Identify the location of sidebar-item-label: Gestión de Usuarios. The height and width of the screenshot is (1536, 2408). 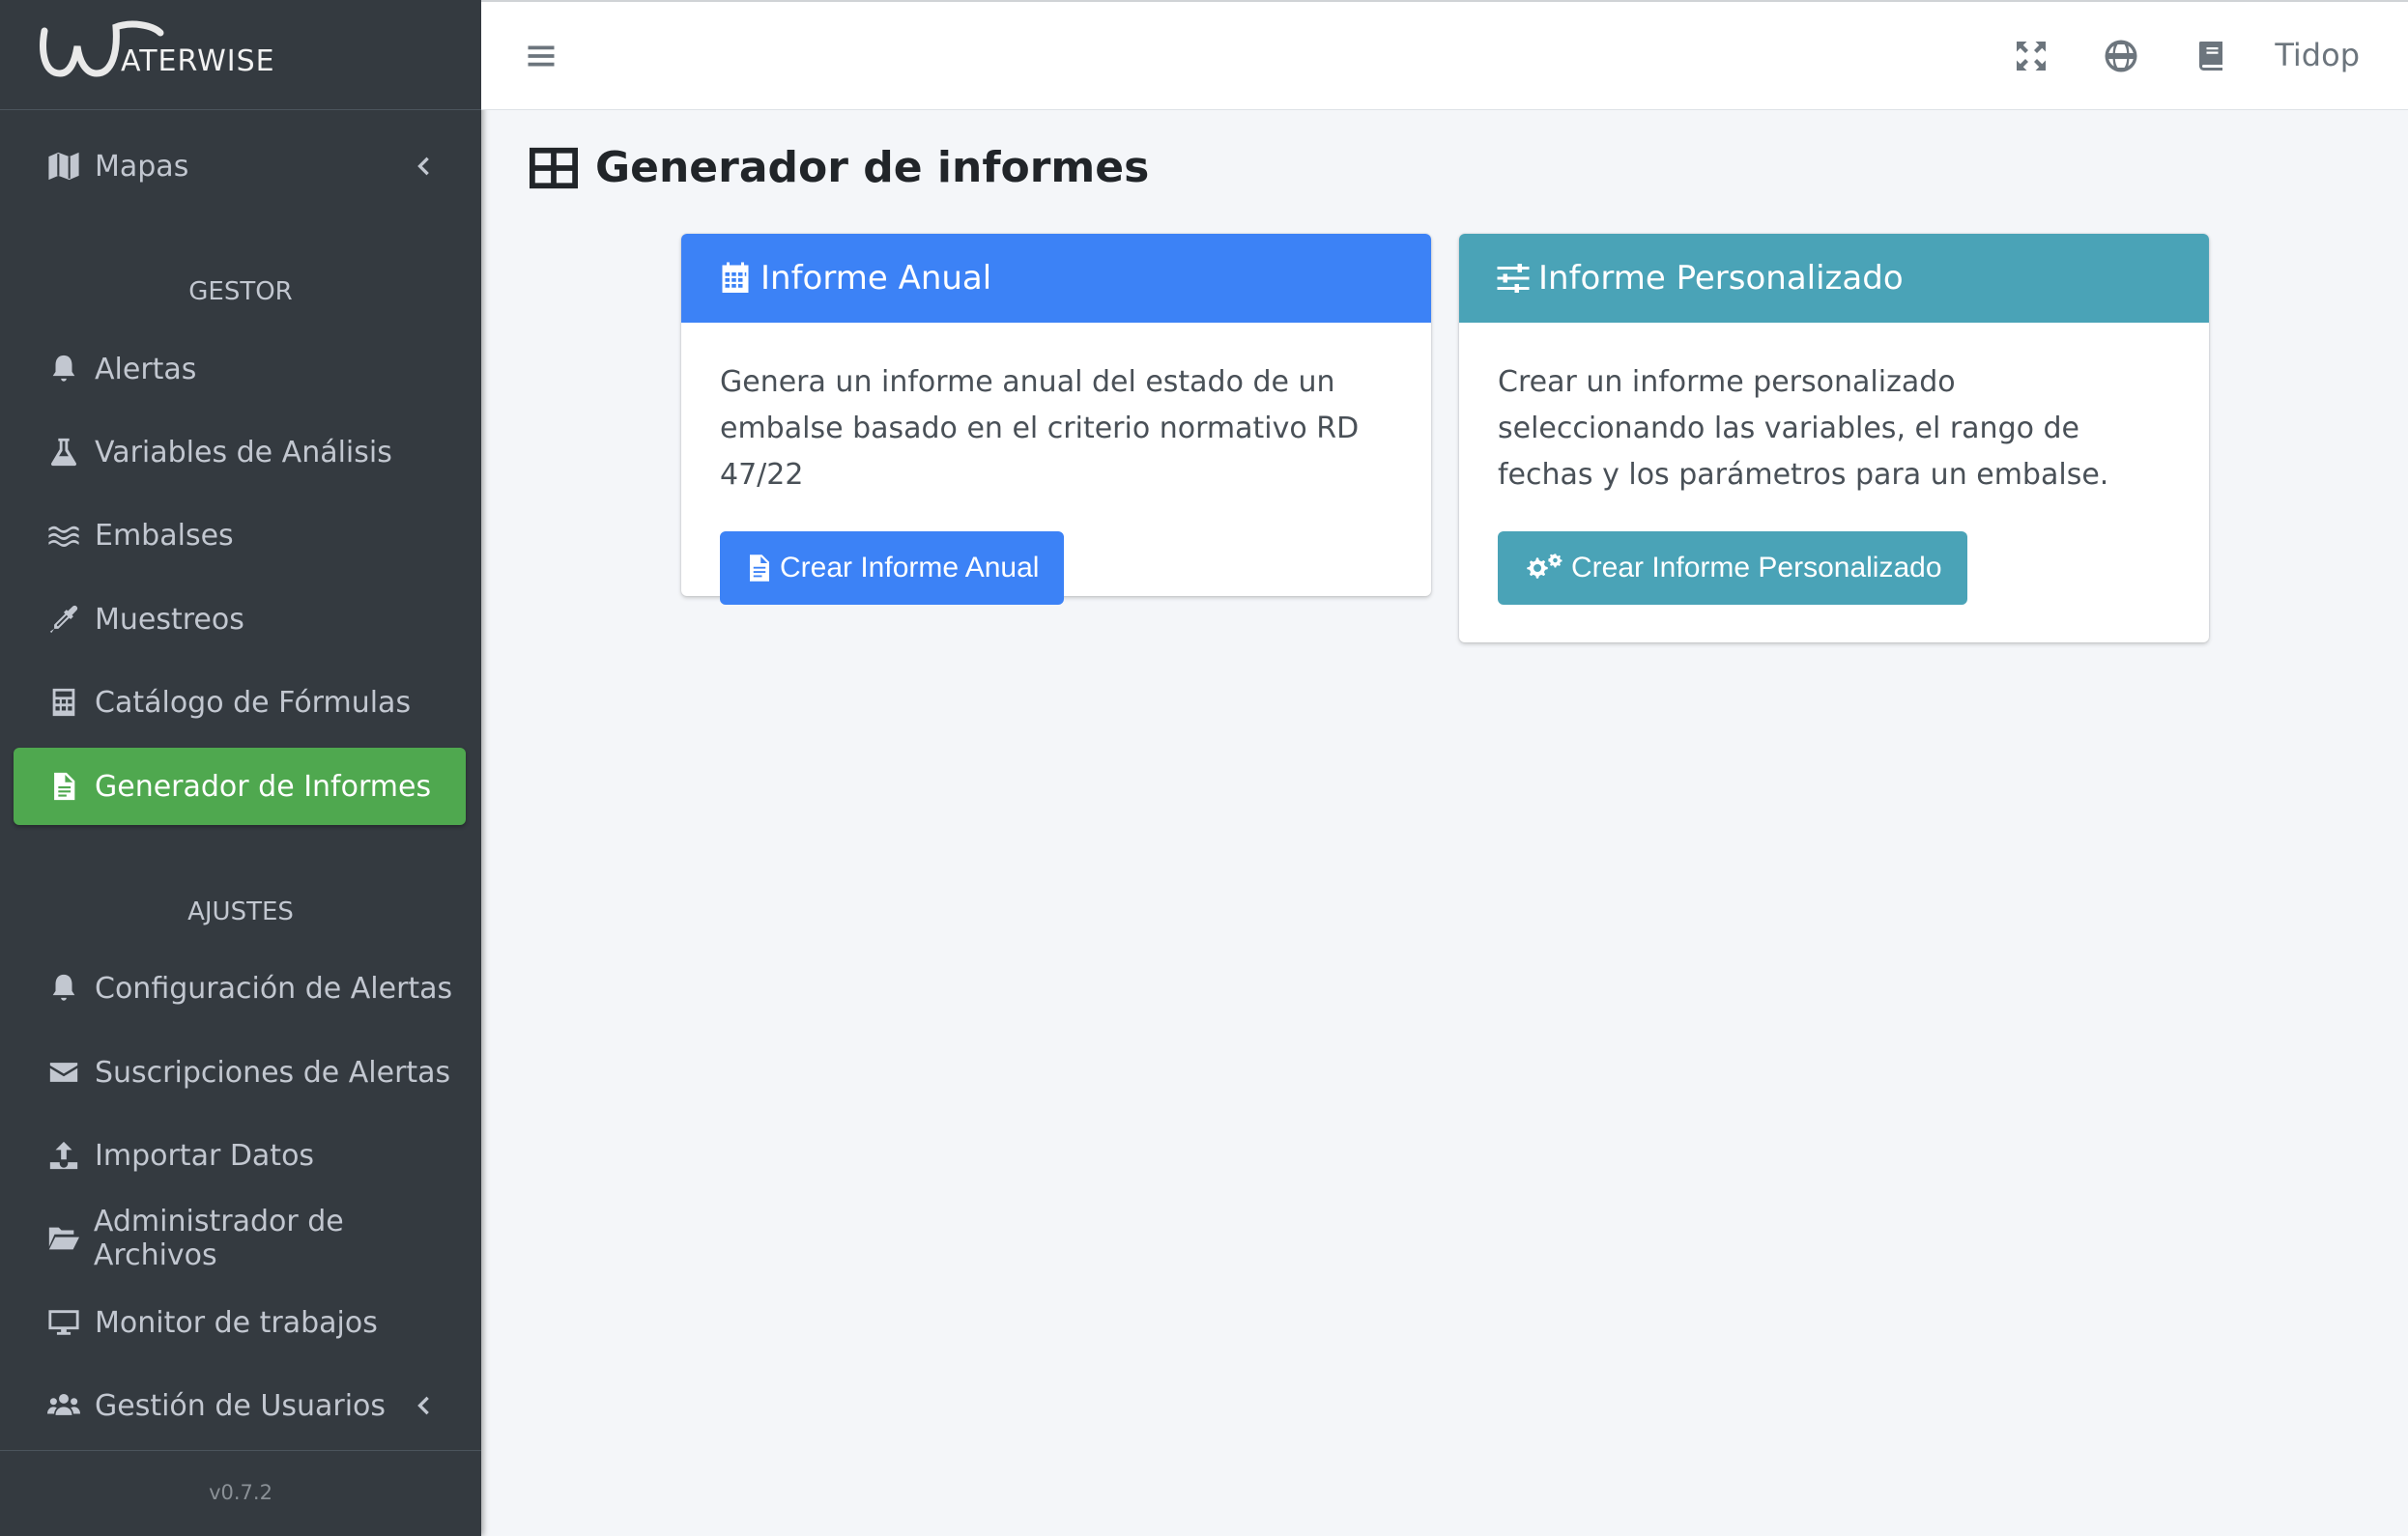
(241, 1405).